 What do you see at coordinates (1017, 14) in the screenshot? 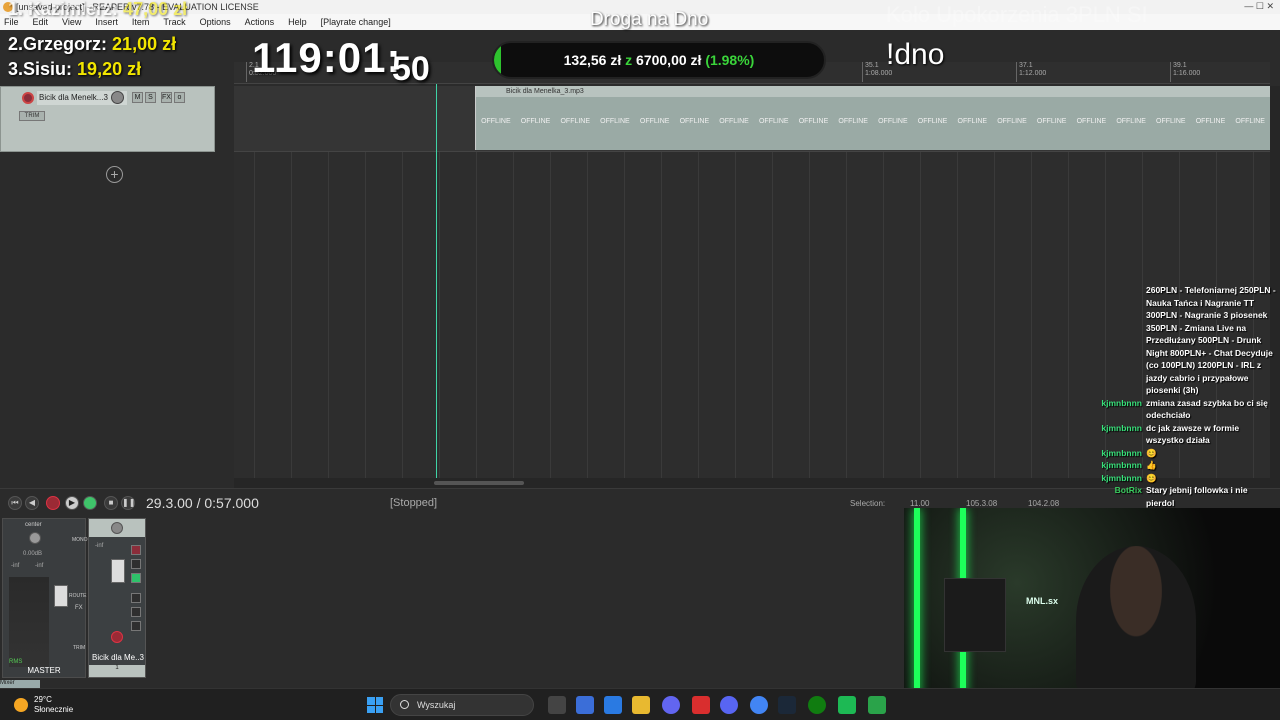
I see `wheel-banner: Koło Upokorzenia 3PLN SI` at bounding box center [1017, 14].